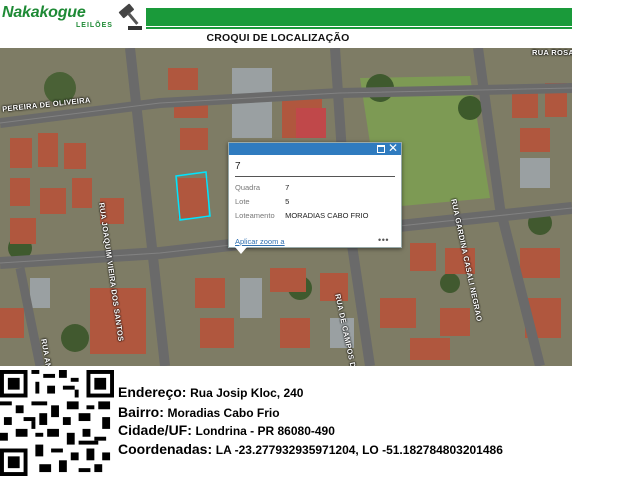 This screenshot has width=640, height=480. Describe the element at coordinates (152, 392) in the screenshot. I see `address-label: Endereço:` at that location.